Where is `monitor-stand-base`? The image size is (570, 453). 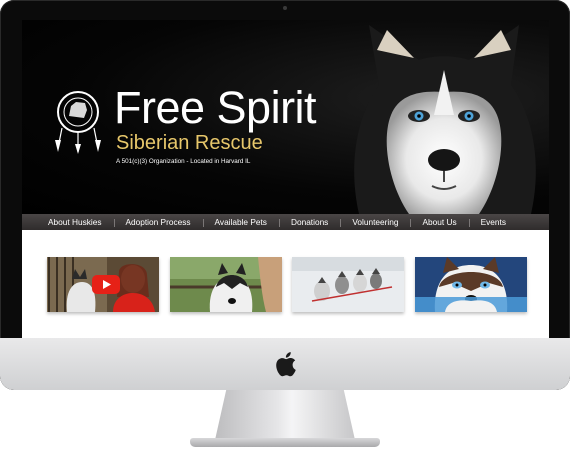
monitor-stand-base is located at coordinates (285, 442).